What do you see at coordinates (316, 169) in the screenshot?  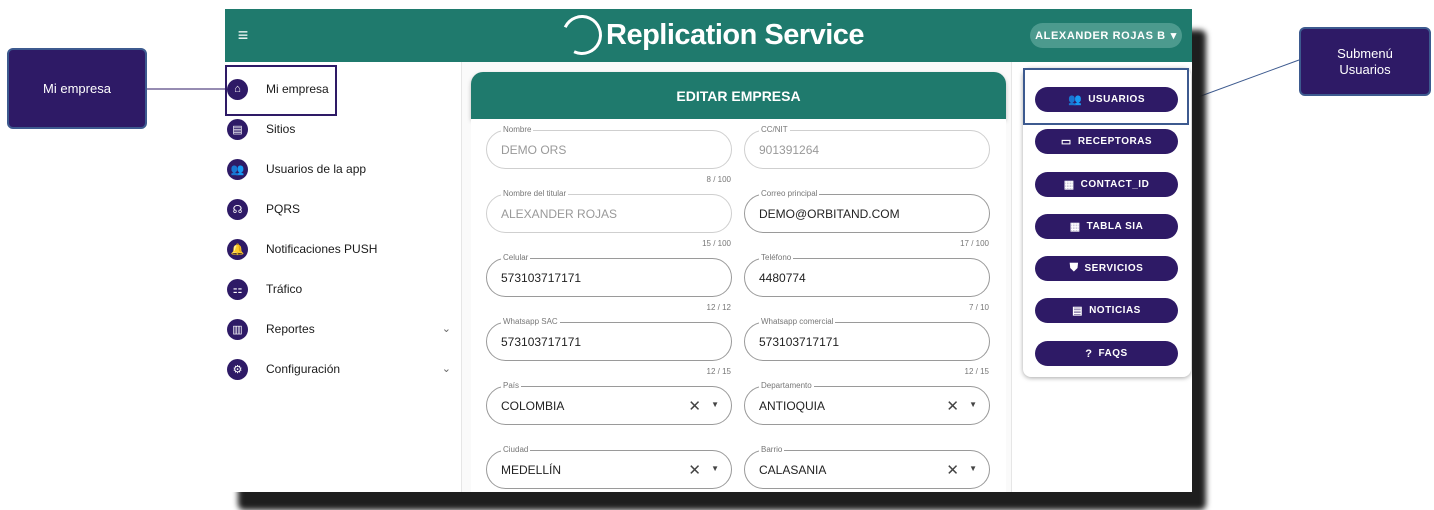 I see `sidebar-item-label: Usuarios de la app` at bounding box center [316, 169].